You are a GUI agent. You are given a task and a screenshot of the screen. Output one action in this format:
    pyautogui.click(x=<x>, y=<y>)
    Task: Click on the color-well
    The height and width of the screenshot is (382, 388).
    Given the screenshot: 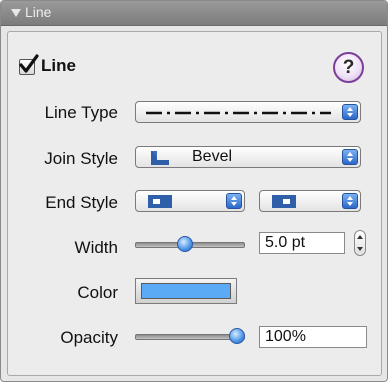 What is the action you would take?
    pyautogui.click(x=186, y=291)
    